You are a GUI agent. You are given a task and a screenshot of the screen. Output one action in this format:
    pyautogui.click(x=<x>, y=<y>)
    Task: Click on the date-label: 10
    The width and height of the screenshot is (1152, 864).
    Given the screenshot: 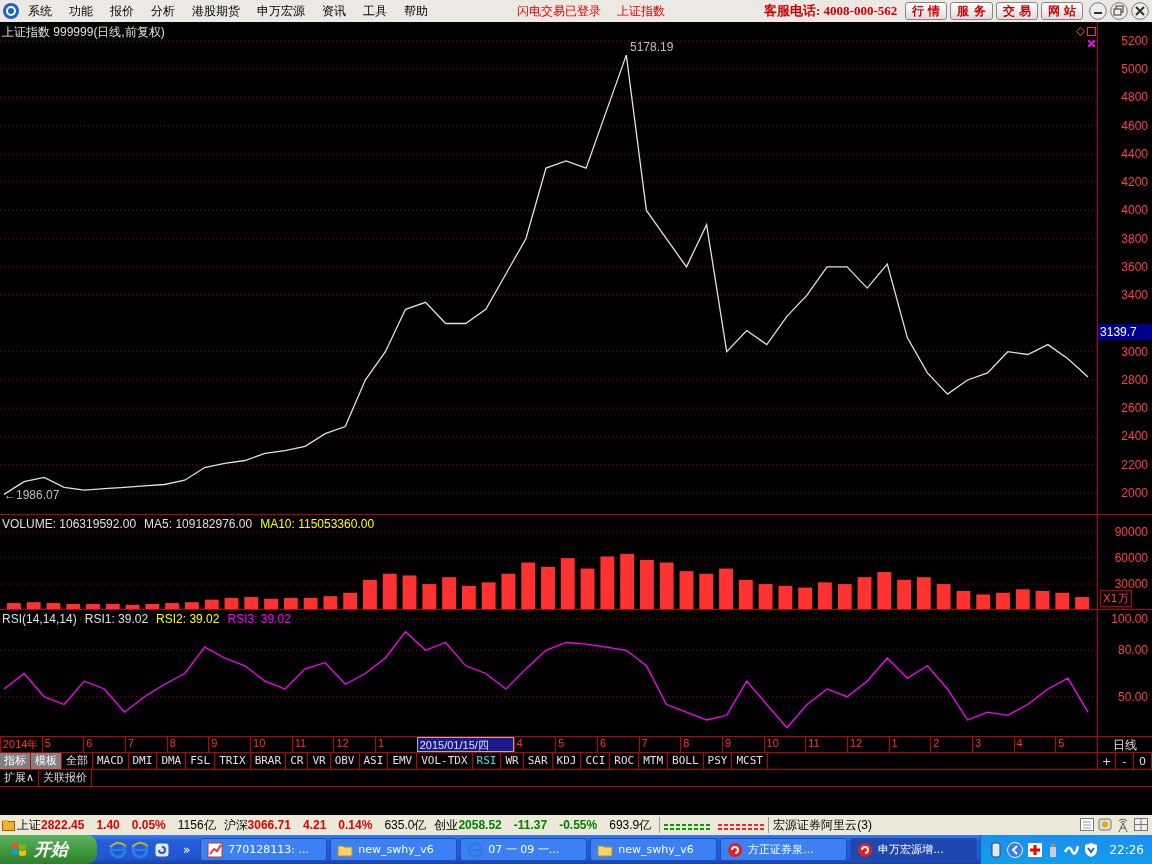 What is the action you would take?
    pyautogui.click(x=784, y=744)
    